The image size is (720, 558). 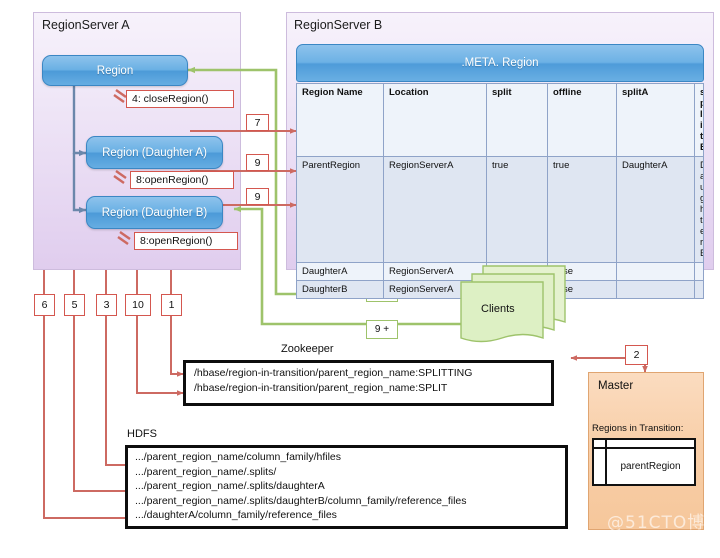 What do you see at coordinates (340, 120) in the screenshot?
I see `col-region-name: Region Name` at bounding box center [340, 120].